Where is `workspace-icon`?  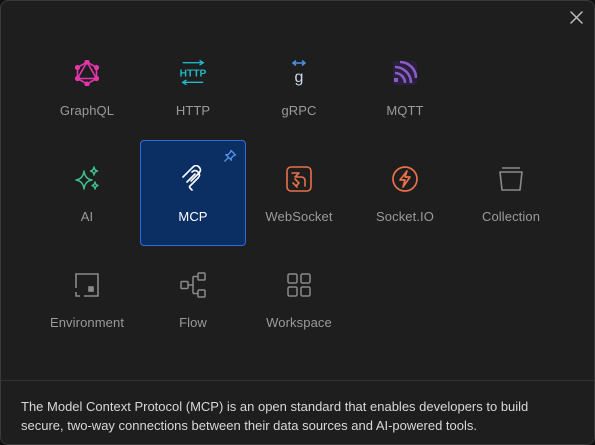
workspace-icon is located at coordinates (299, 285).